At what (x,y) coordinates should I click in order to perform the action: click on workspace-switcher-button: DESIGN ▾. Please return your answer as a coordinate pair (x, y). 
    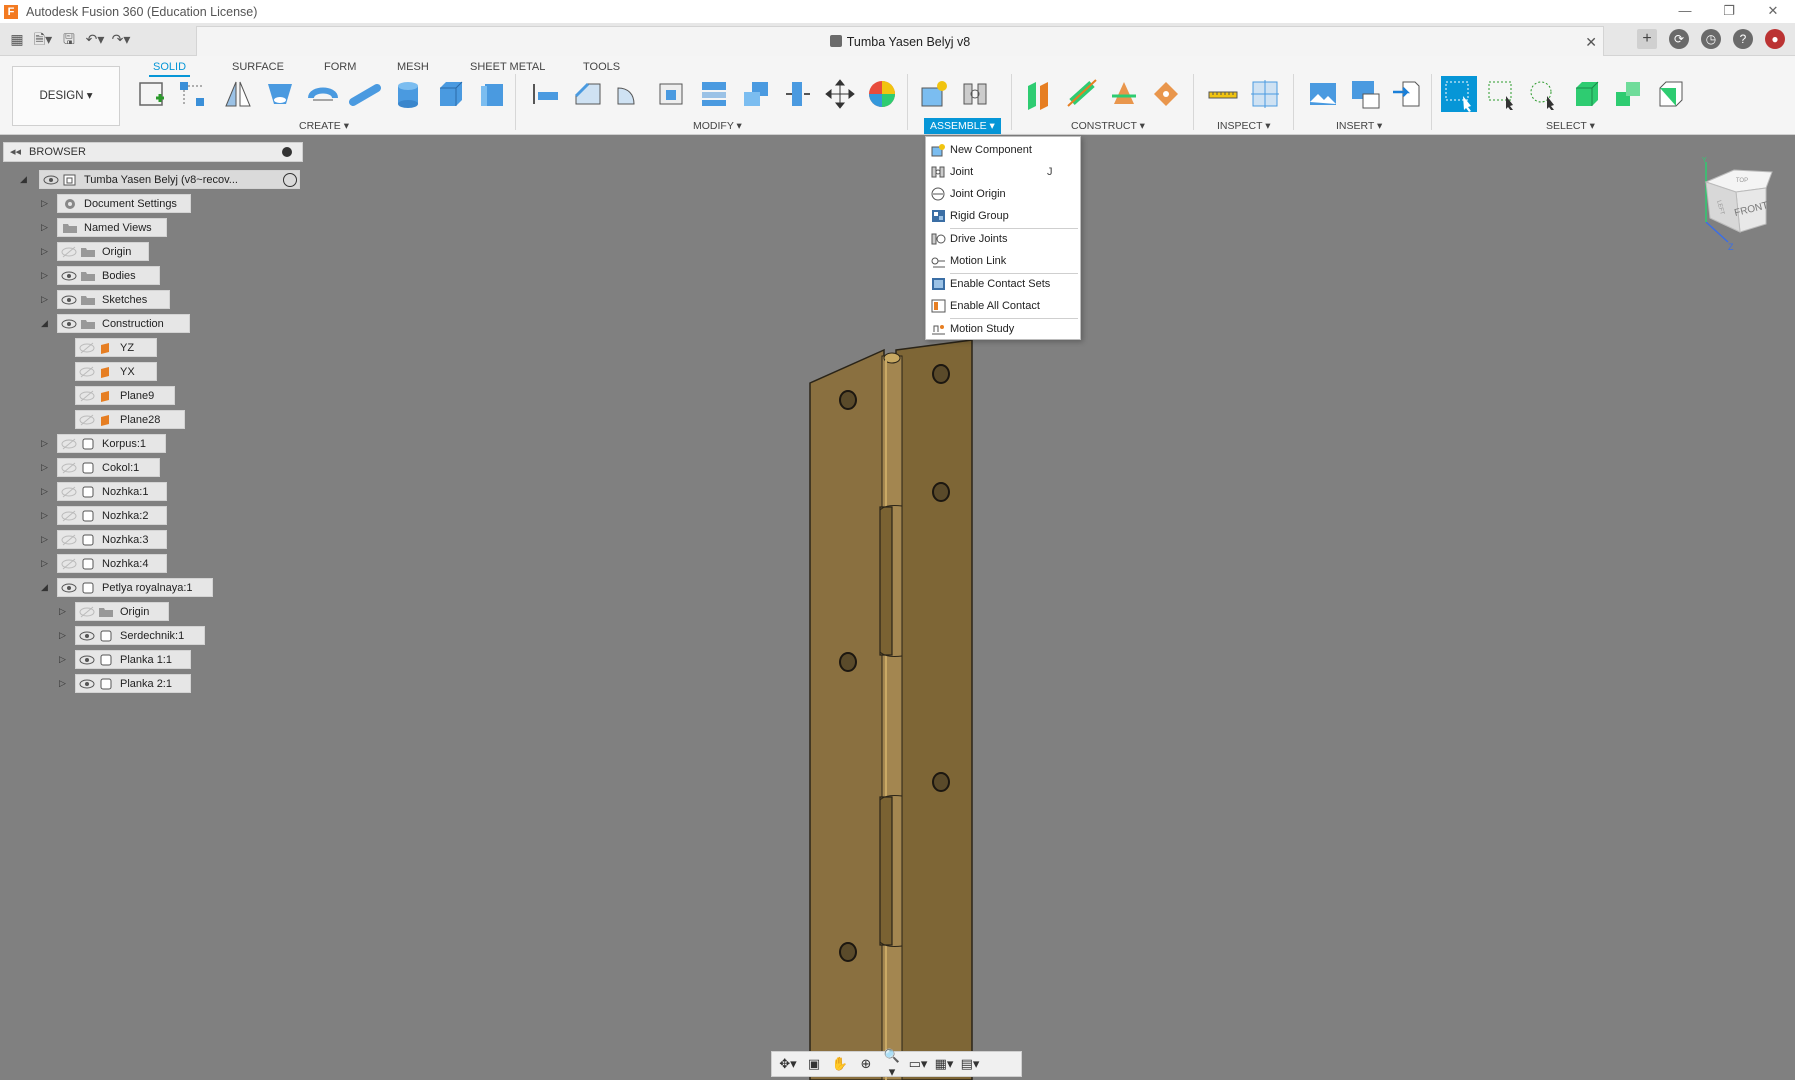
    Looking at the image, I should click on (66, 96).